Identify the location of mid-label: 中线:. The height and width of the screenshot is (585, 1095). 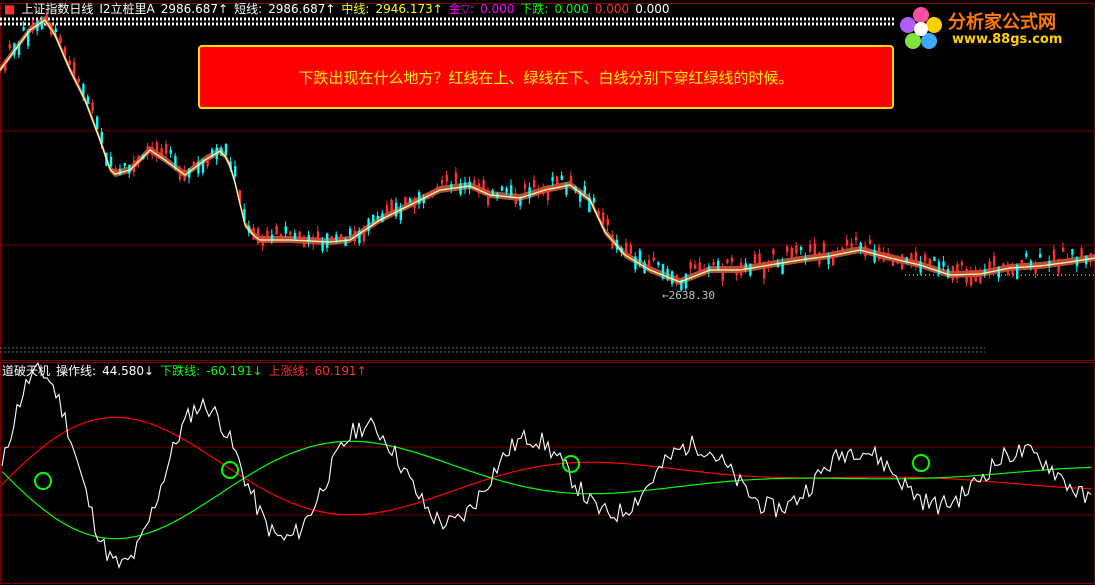
(355, 9).